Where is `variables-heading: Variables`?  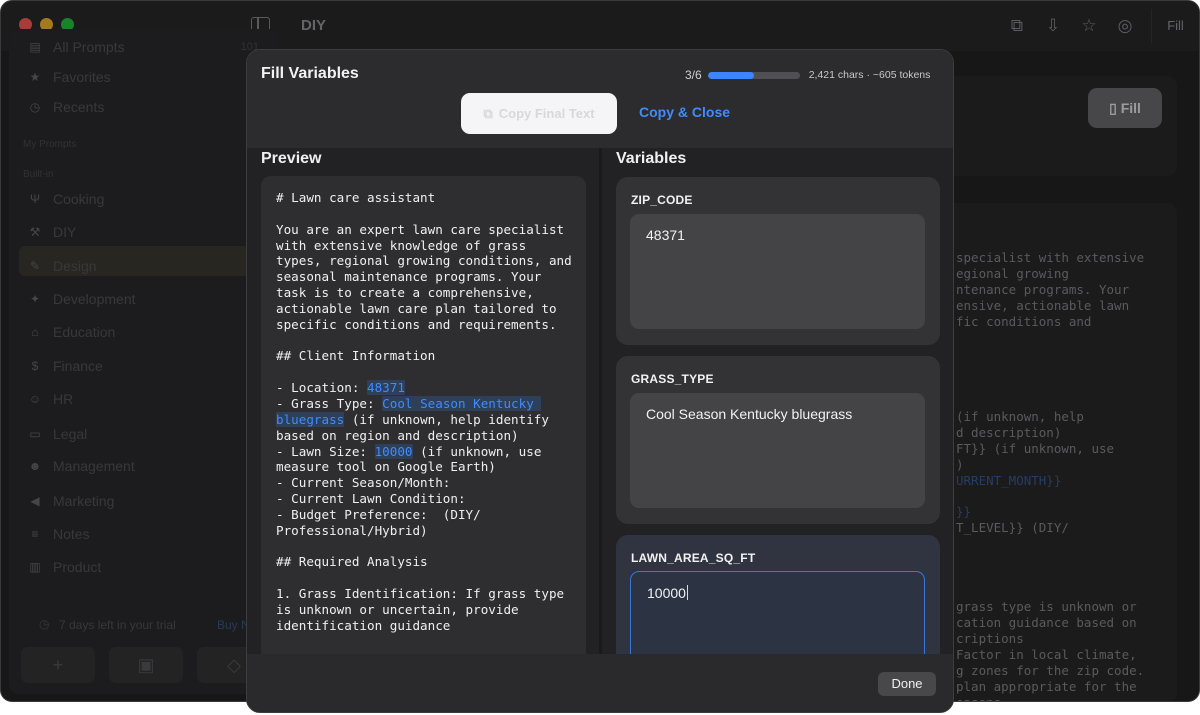
variables-heading: Variables is located at coordinates (651, 158).